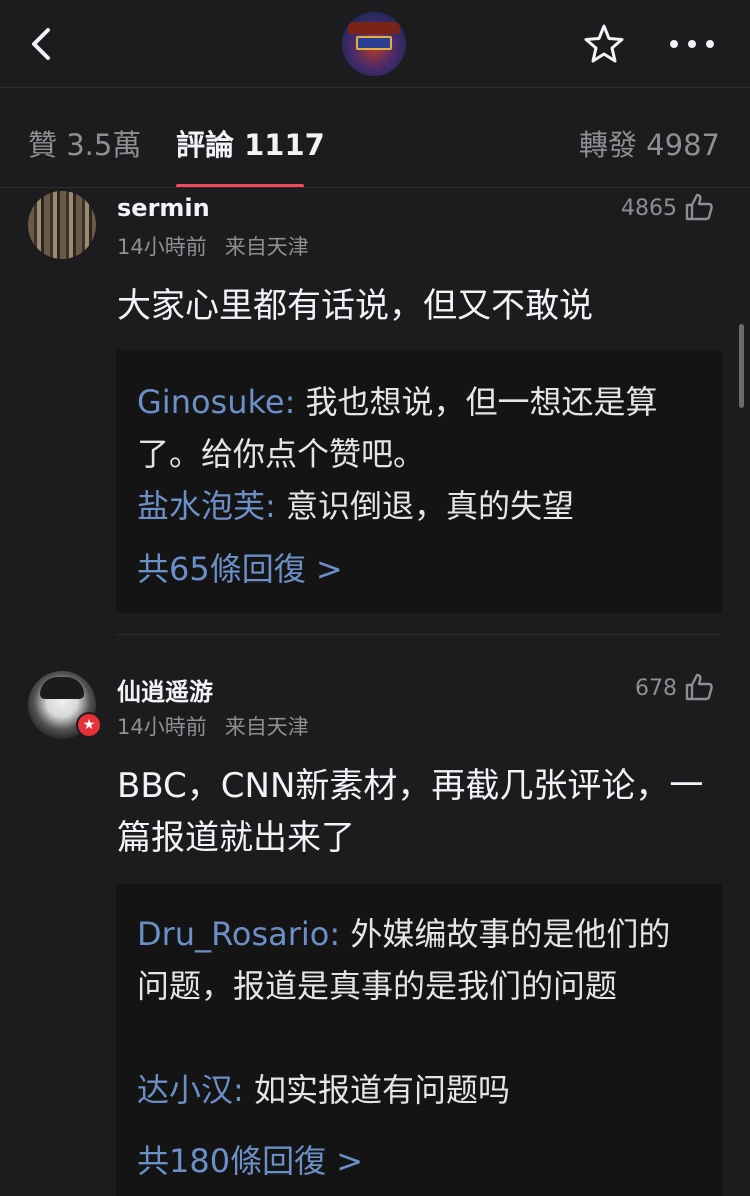  I want to click on tab-comments: 評論 1117, so click(250, 143).